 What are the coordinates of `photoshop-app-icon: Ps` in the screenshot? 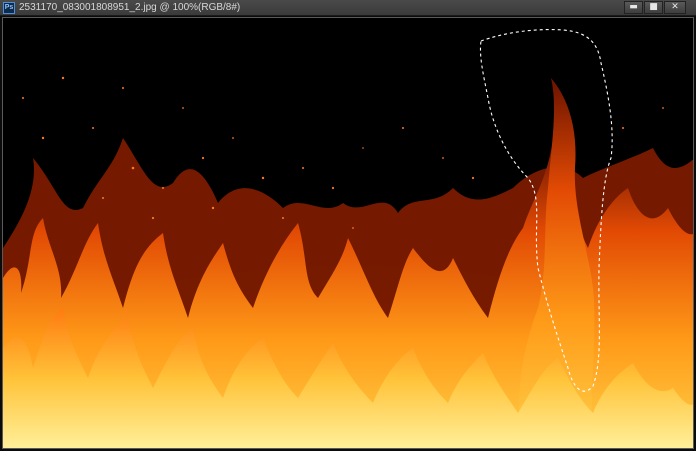 It's located at (9, 8).